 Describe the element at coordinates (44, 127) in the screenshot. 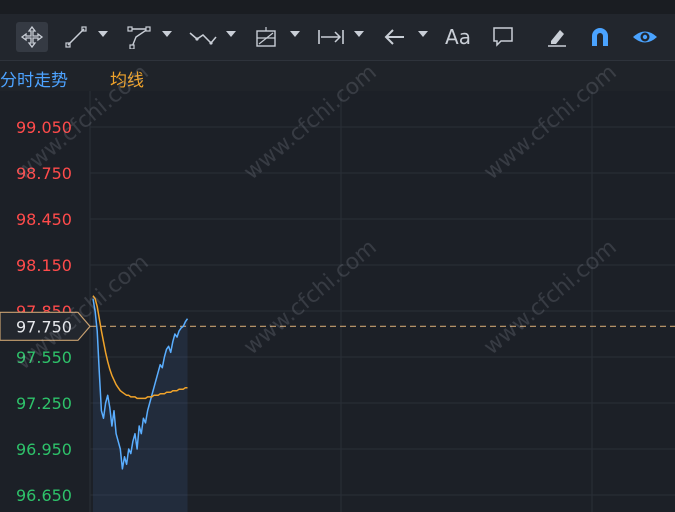

I see `y-tick-label: 99.050` at that location.